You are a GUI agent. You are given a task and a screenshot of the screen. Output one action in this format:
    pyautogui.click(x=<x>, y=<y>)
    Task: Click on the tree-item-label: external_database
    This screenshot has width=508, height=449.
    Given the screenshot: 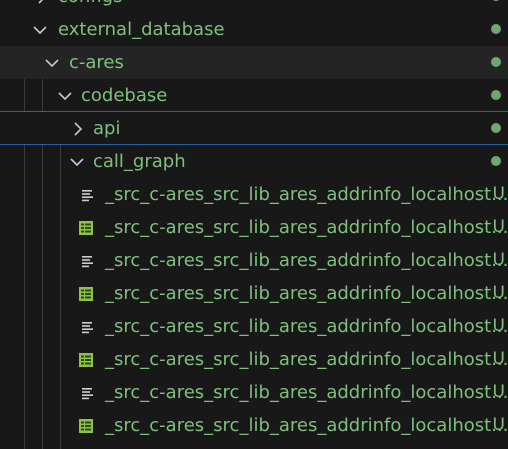 What is the action you would take?
    pyautogui.click(x=141, y=29)
    